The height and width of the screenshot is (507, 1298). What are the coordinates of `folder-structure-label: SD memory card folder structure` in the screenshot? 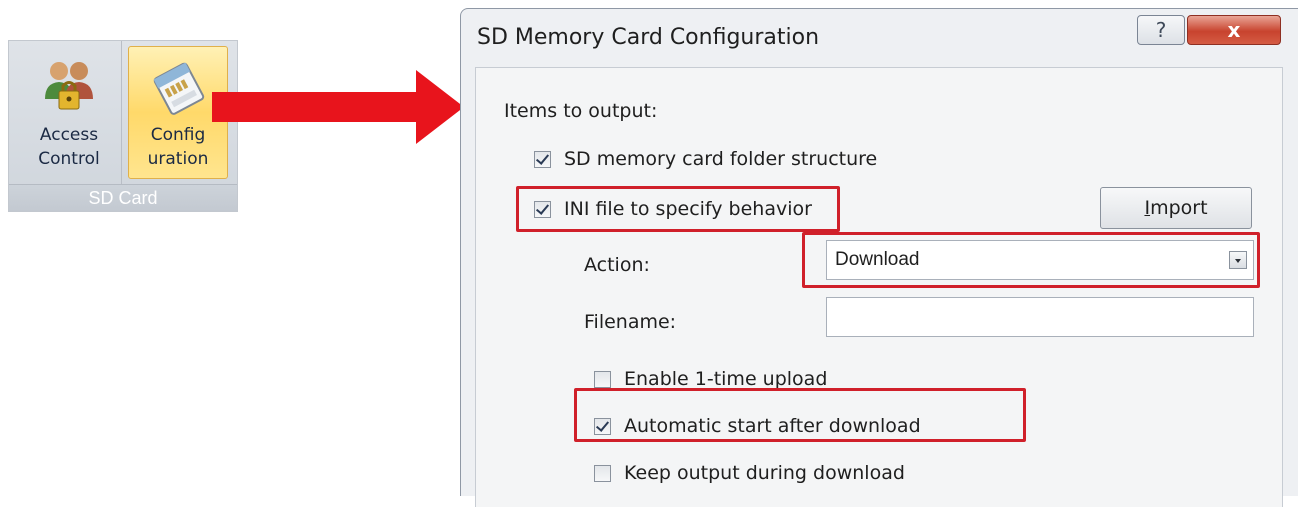 It's located at (721, 159).